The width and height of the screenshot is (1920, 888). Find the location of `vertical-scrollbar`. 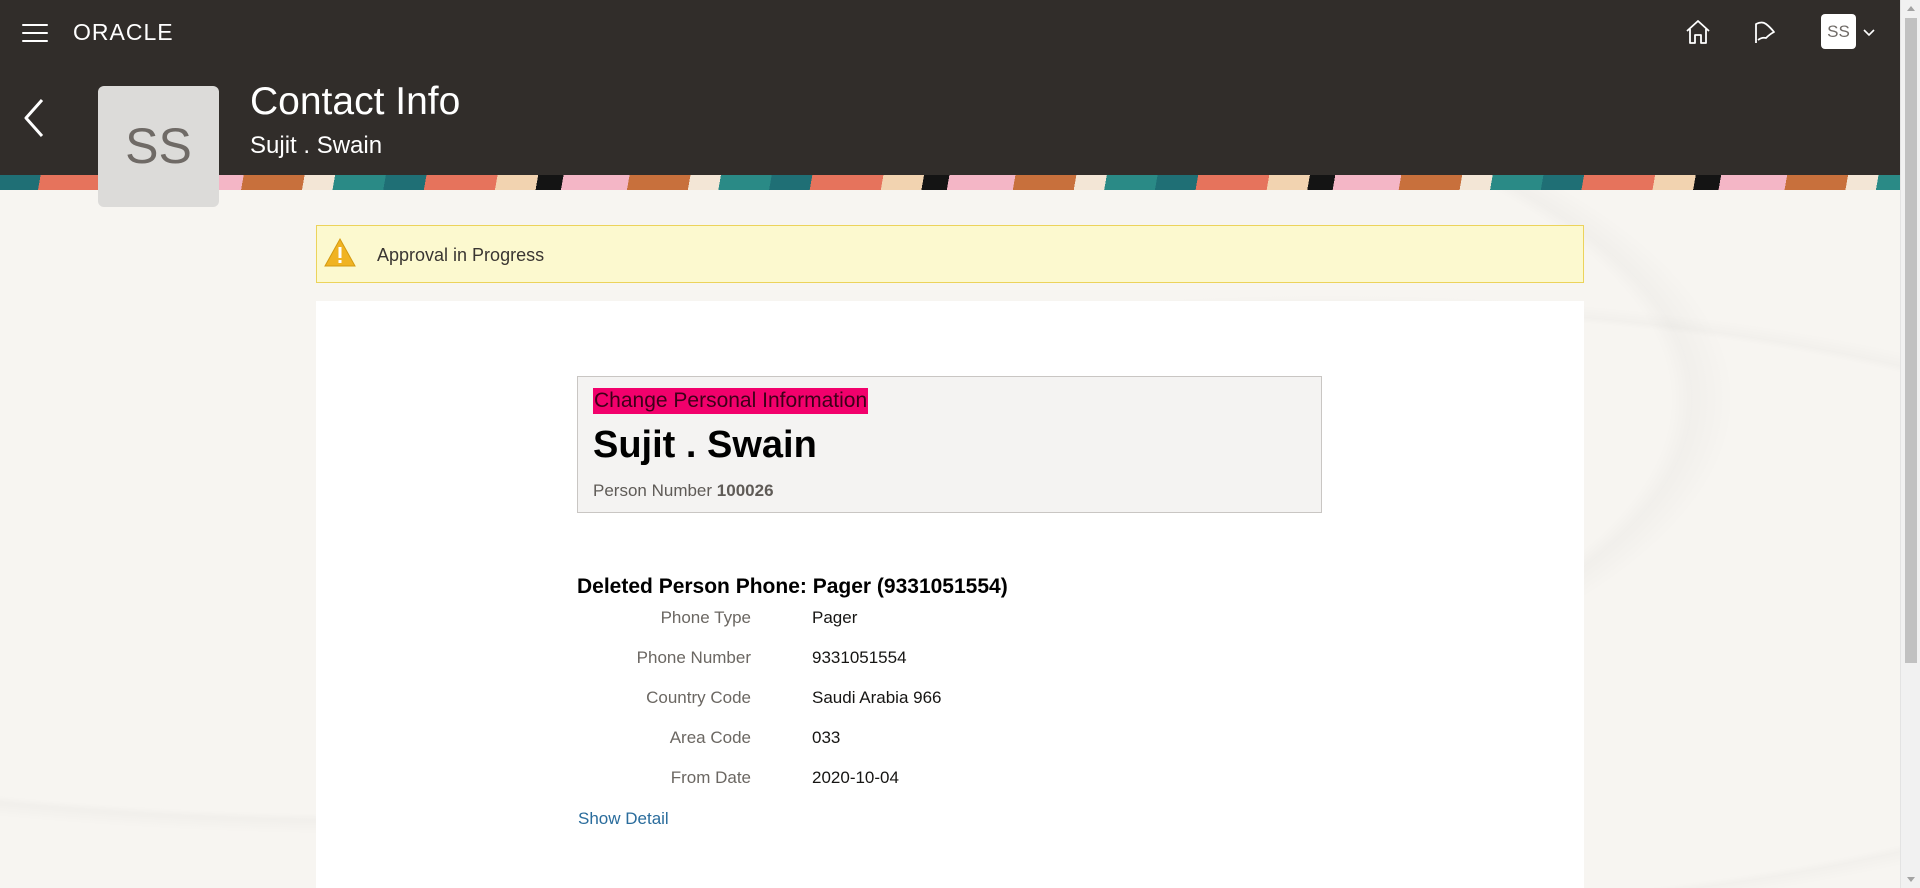

vertical-scrollbar is located at coordinates (1910, 444).